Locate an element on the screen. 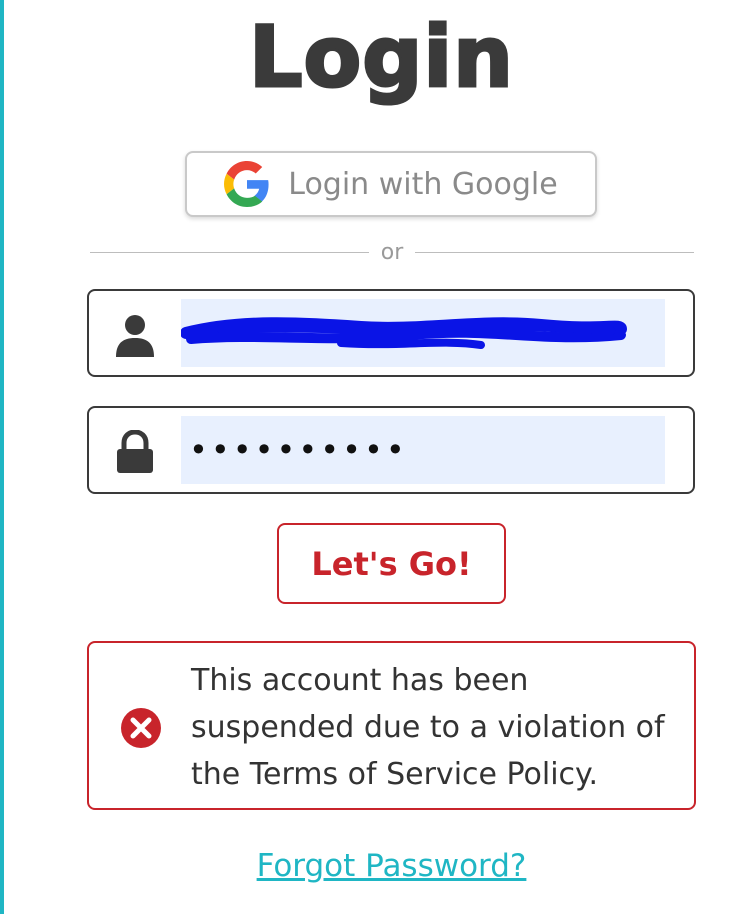 The width and height of the screenshot is (755, 914). lock-icon is located at coordinates (135, 451).